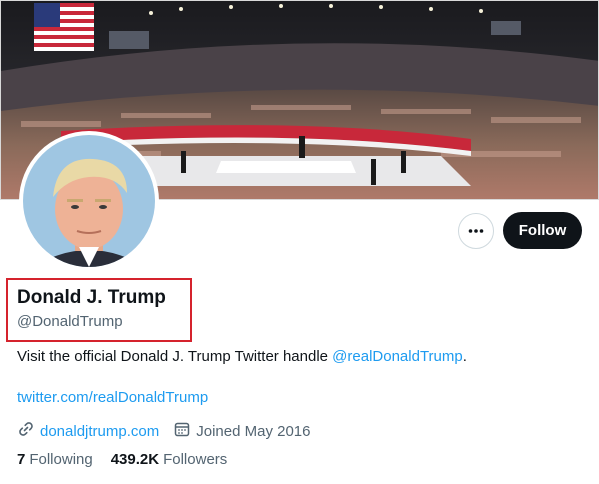 This screenshot has height=484, width=599. Describe the element at coordinates (70, 321) in the screenshot. I see `user-handle: @DonaldTrump` at that location.